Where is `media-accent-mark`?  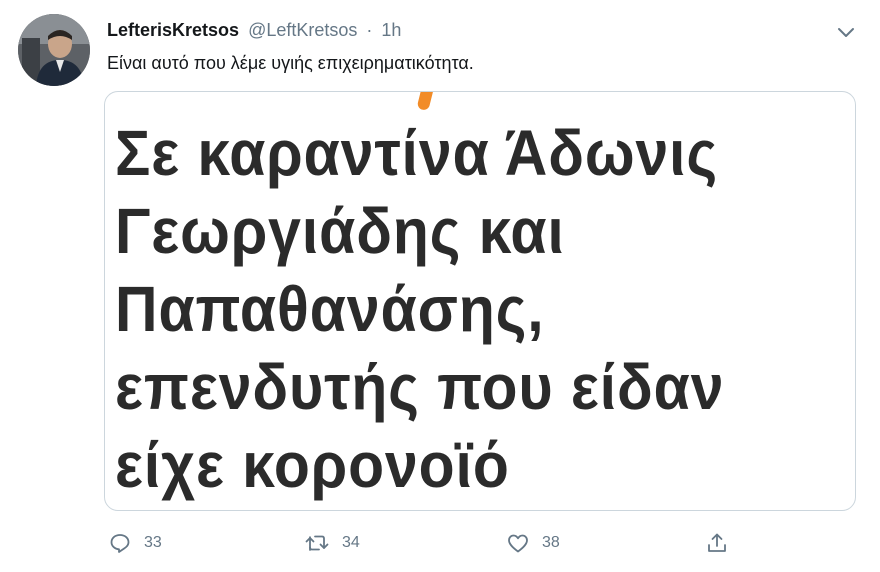
media-accent-mark is located at coordinates (425, 102).